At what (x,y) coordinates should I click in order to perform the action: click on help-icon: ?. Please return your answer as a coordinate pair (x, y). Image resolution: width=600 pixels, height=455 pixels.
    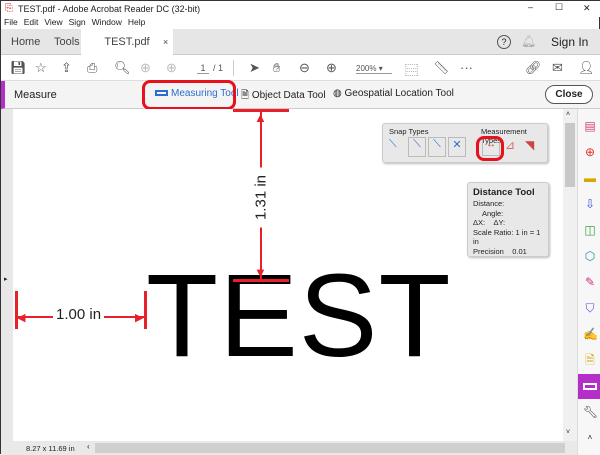
    Looking at the image, I should click on (504, 42).